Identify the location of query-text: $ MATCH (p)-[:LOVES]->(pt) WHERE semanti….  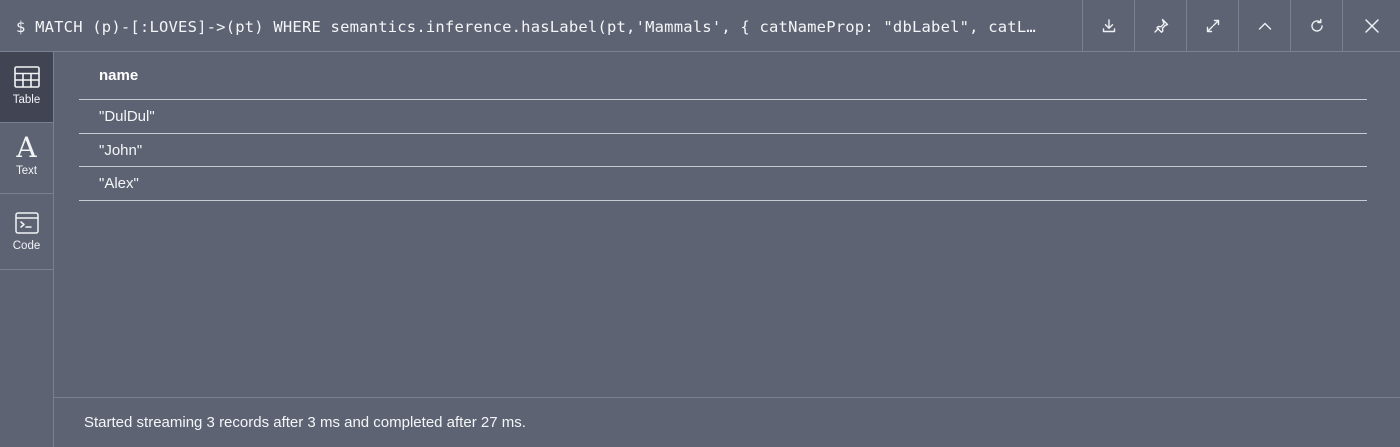
(549, 26).